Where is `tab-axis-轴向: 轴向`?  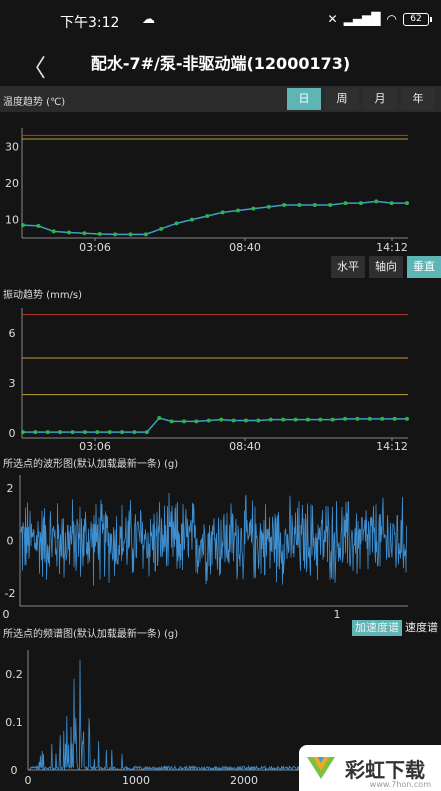
tab-axis-轴向: 轴向 is located at coordinates (386, 267).